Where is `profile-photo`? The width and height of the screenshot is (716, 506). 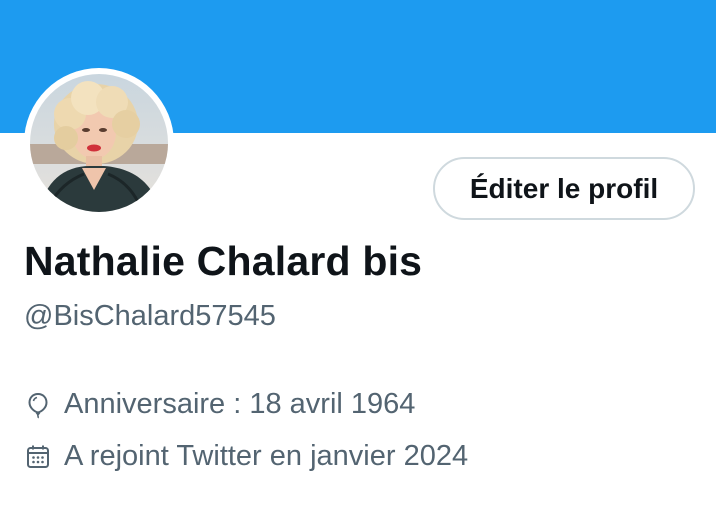 profile-photo is located at coordinates (99, 143).